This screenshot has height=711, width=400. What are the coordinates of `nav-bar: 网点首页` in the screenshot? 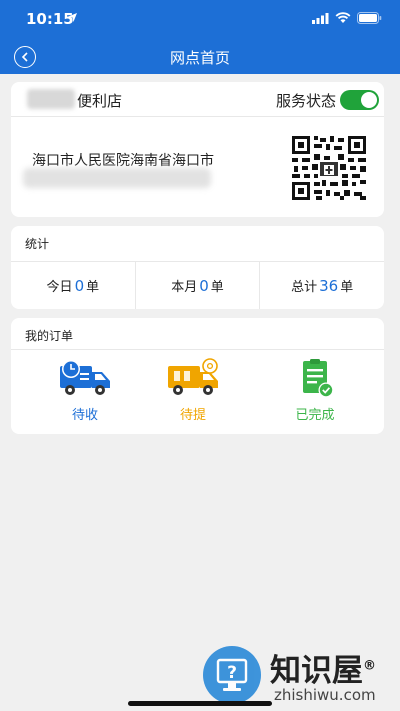 It's located at (200, 57).